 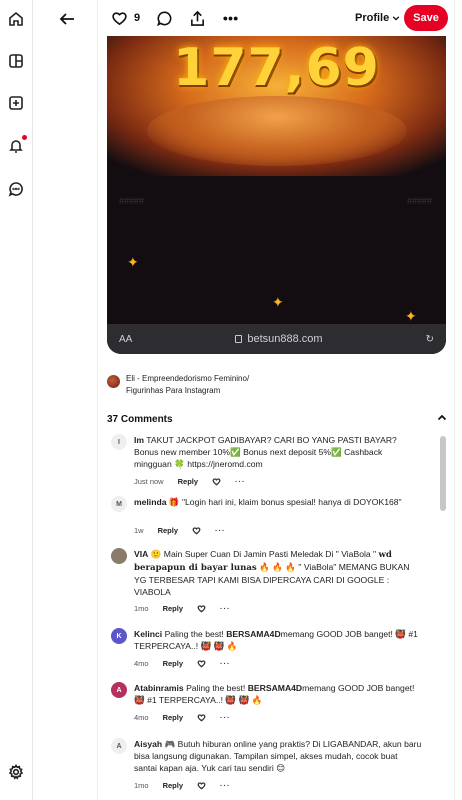 What do you see at coordinates (197, 18) in the screenshot?
I see `share-button` at bounding box center [197, 18].